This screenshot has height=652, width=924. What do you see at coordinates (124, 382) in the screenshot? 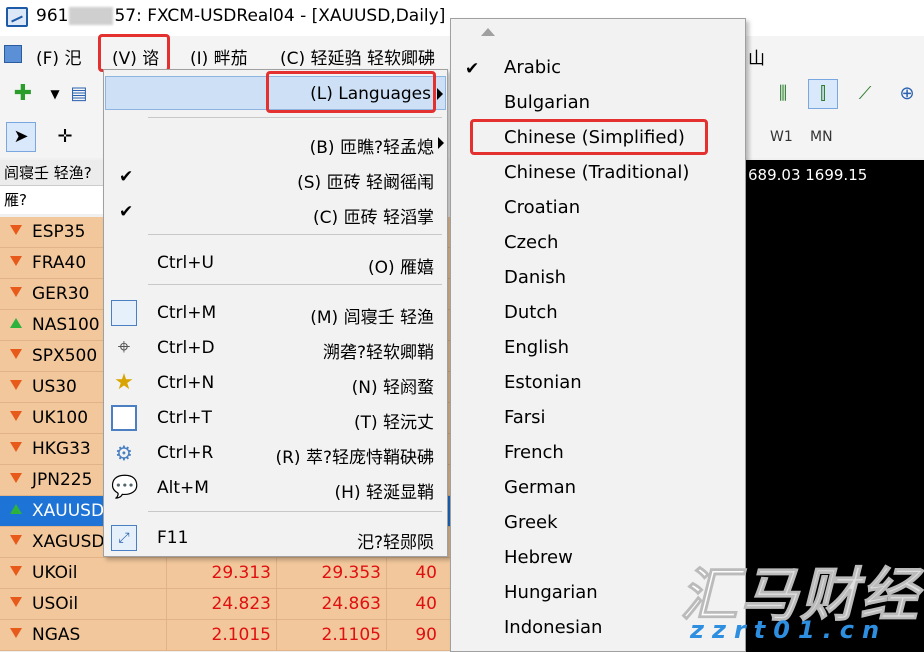
I see `navigator-icon: ★` at bounding box center [124, 382].